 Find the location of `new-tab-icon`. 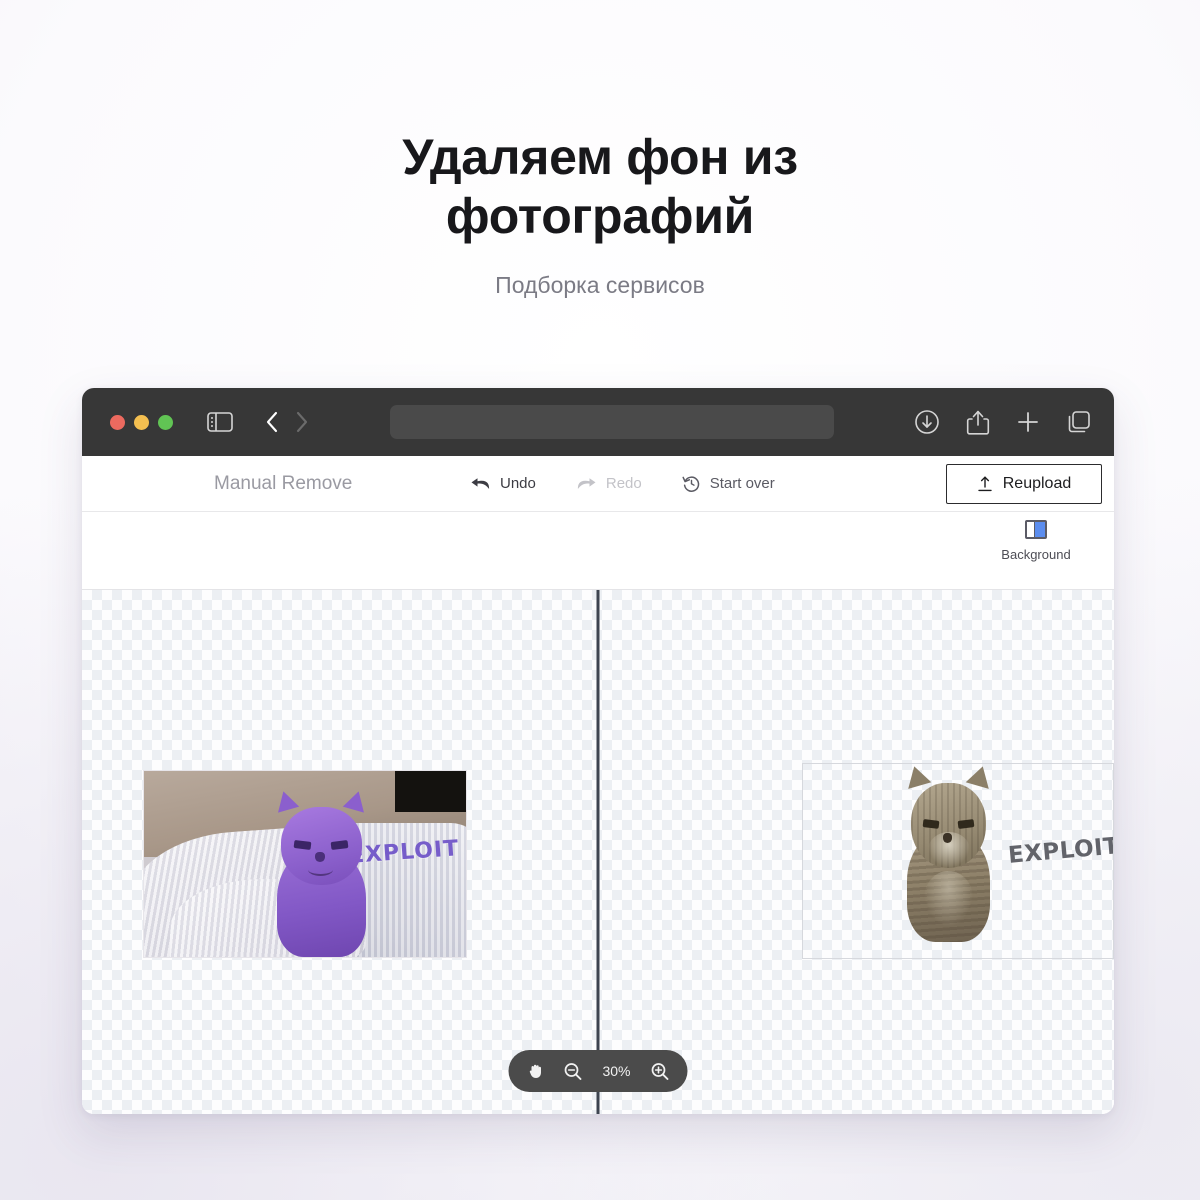

new-tab-icon is located at coordinates (1028, 422).